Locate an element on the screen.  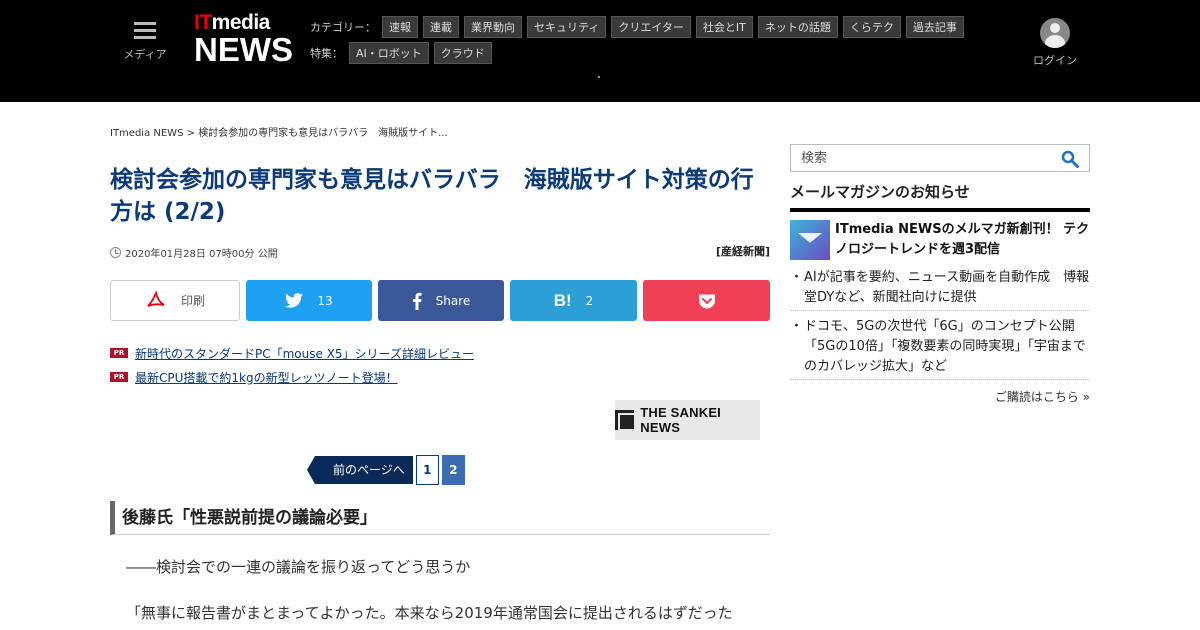
category-tag-kuratech: くらテク is located at coordinates (871, 27).